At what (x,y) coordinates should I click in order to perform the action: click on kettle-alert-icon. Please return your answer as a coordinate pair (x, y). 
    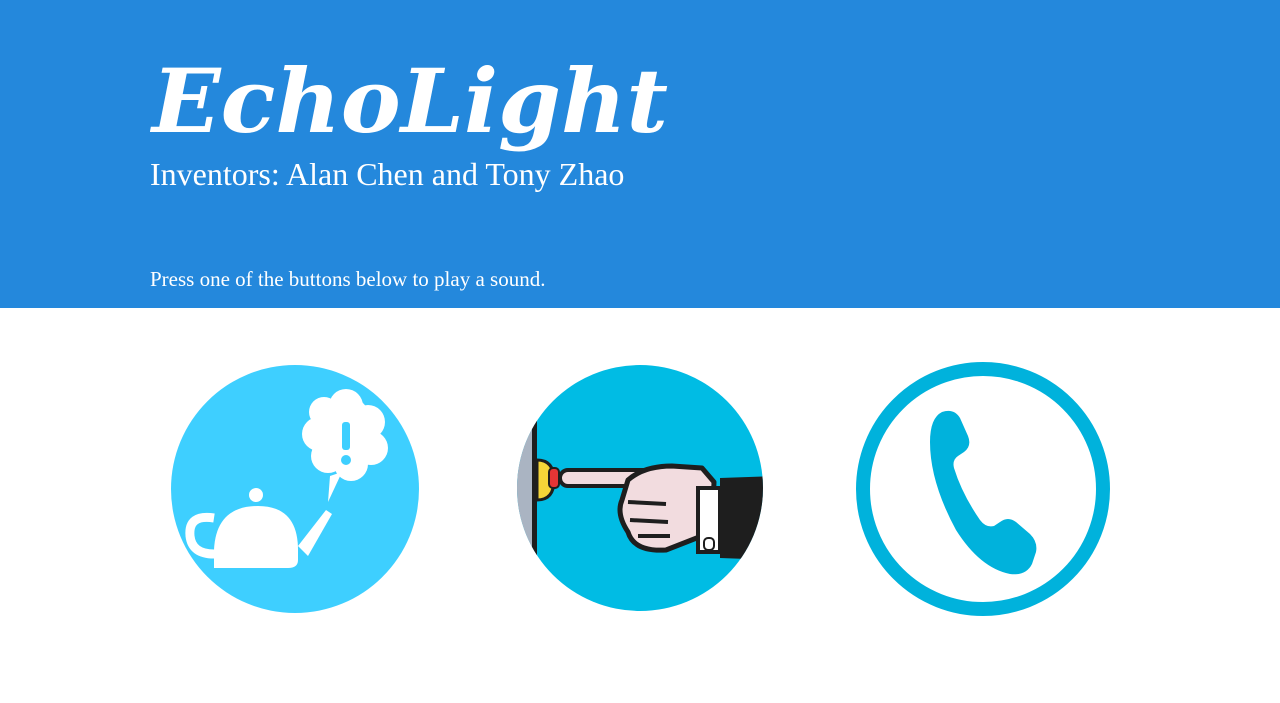
    Looking at the image, I should click on (295, 489).